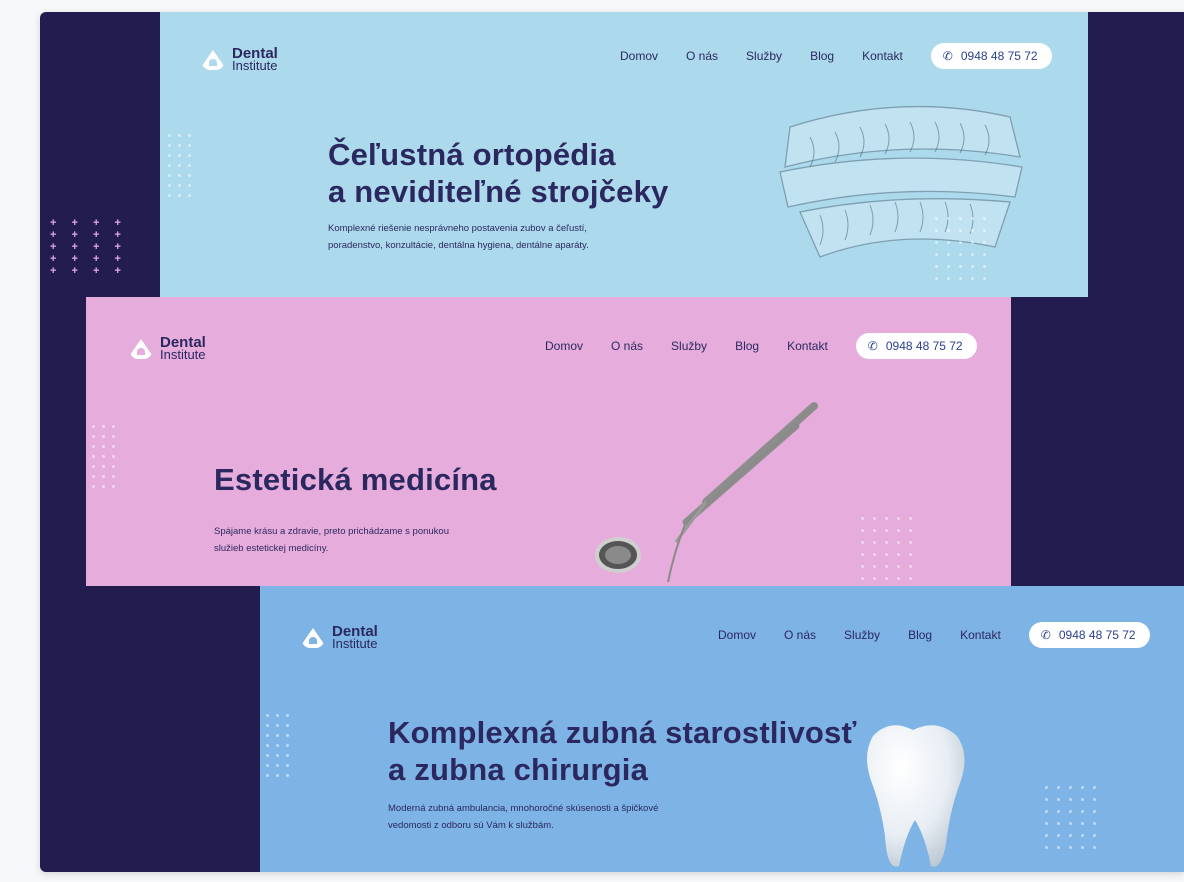  Describe the element at coordinates (916, 796) in the screenshot. I see `tooth-illustration` at that location.